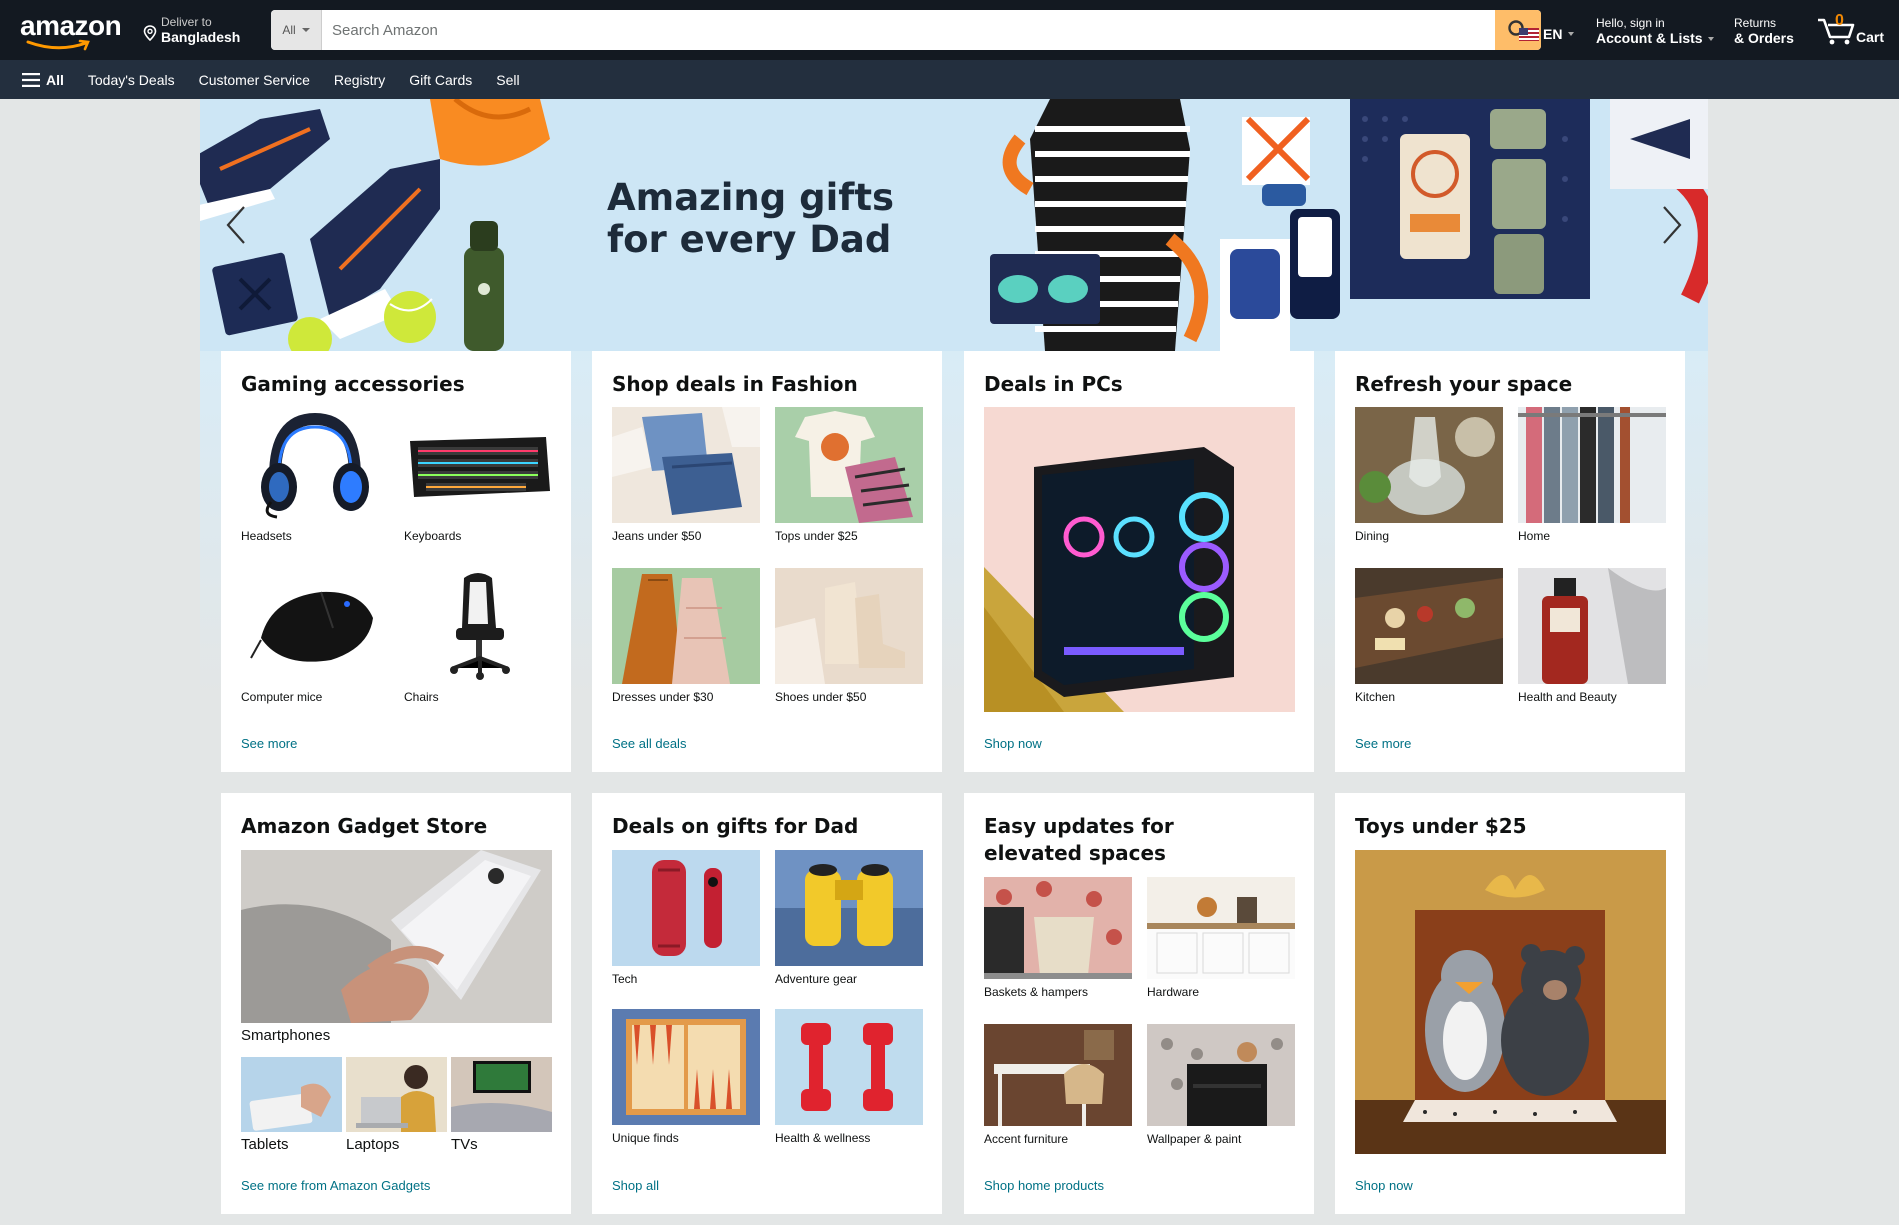 The width and height of the screenshot is (1899, 1225). I want to click on card-item-health-wellness: Health & wellness, so click(849, 1077).